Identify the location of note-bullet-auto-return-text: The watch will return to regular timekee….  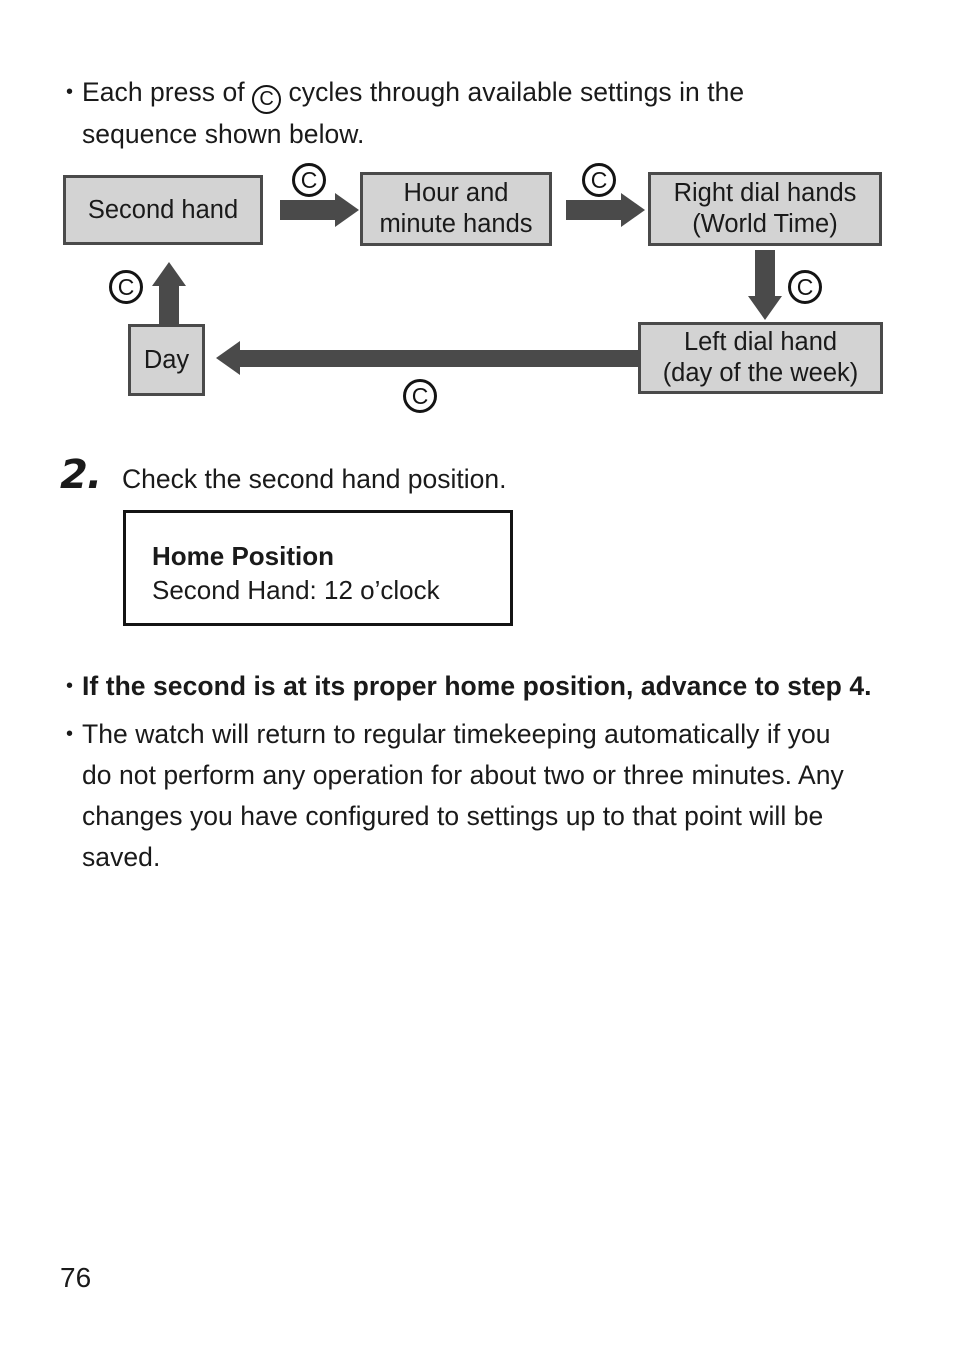
(463, 796).